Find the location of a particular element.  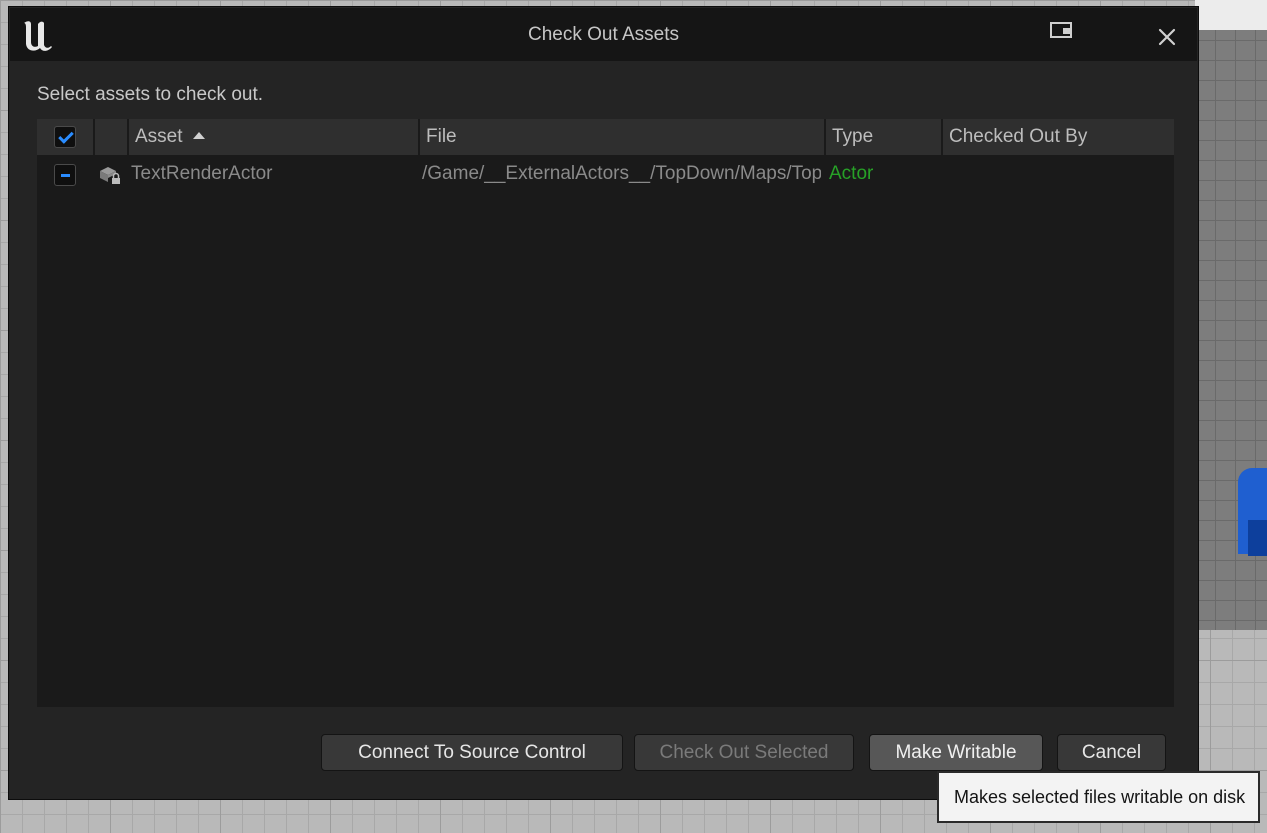

header-asset-column: Asset is located at coordinates (274, 137).